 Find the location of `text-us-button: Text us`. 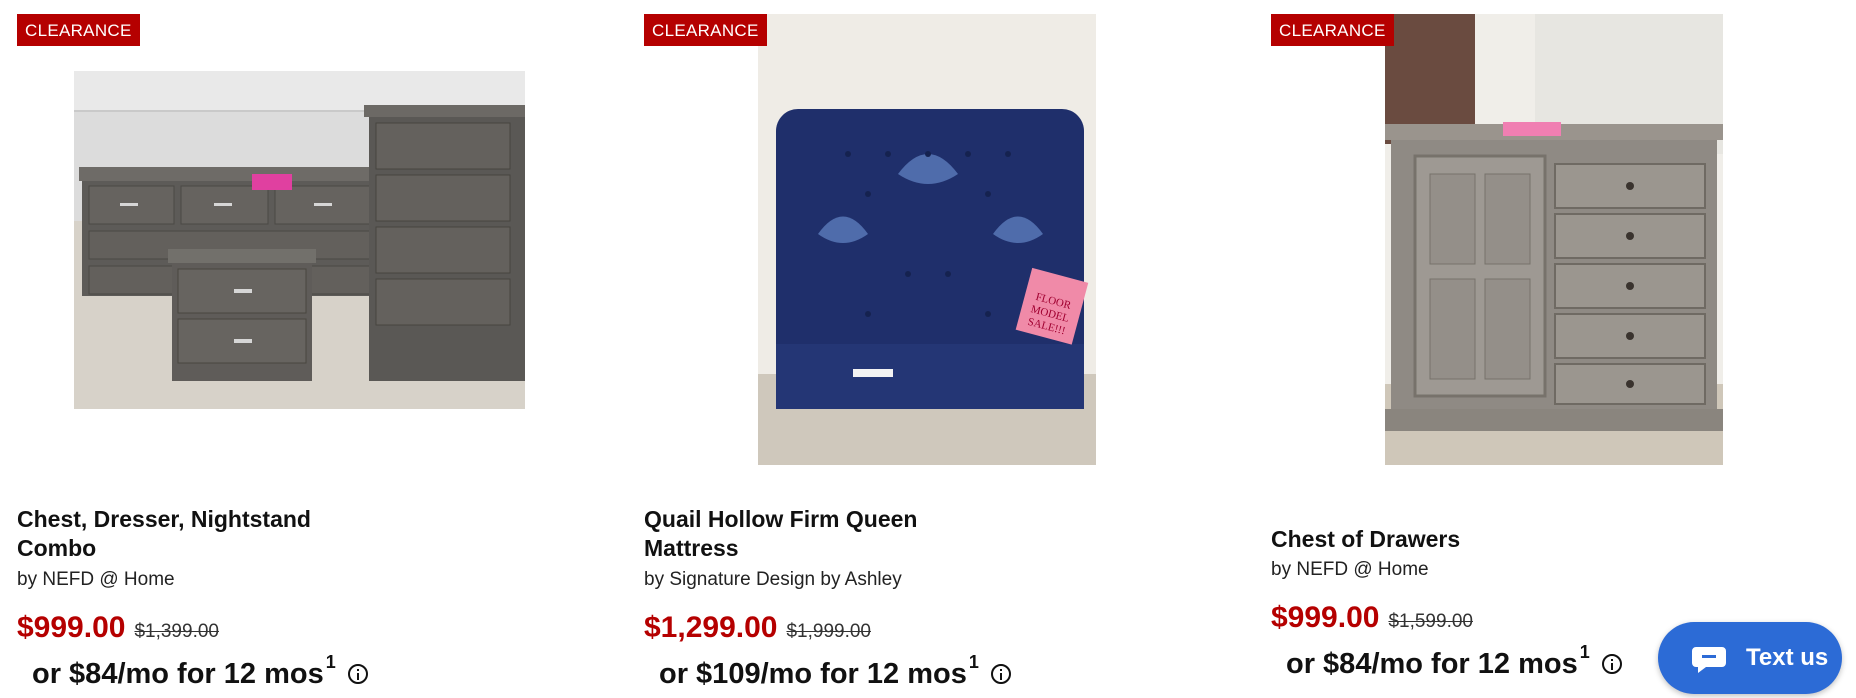

text-us-button: Text us is located at coordinates (1750, 658).